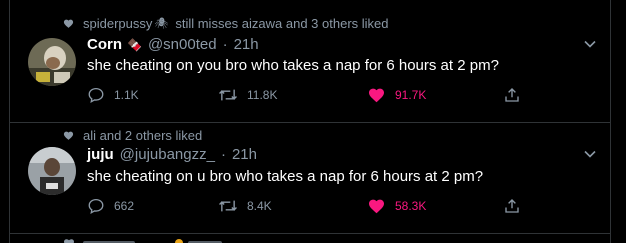 Image resolution: width=626 pixels, height=243 pixels. I want to click on spider-icon: 🕷, so click(161, 24).